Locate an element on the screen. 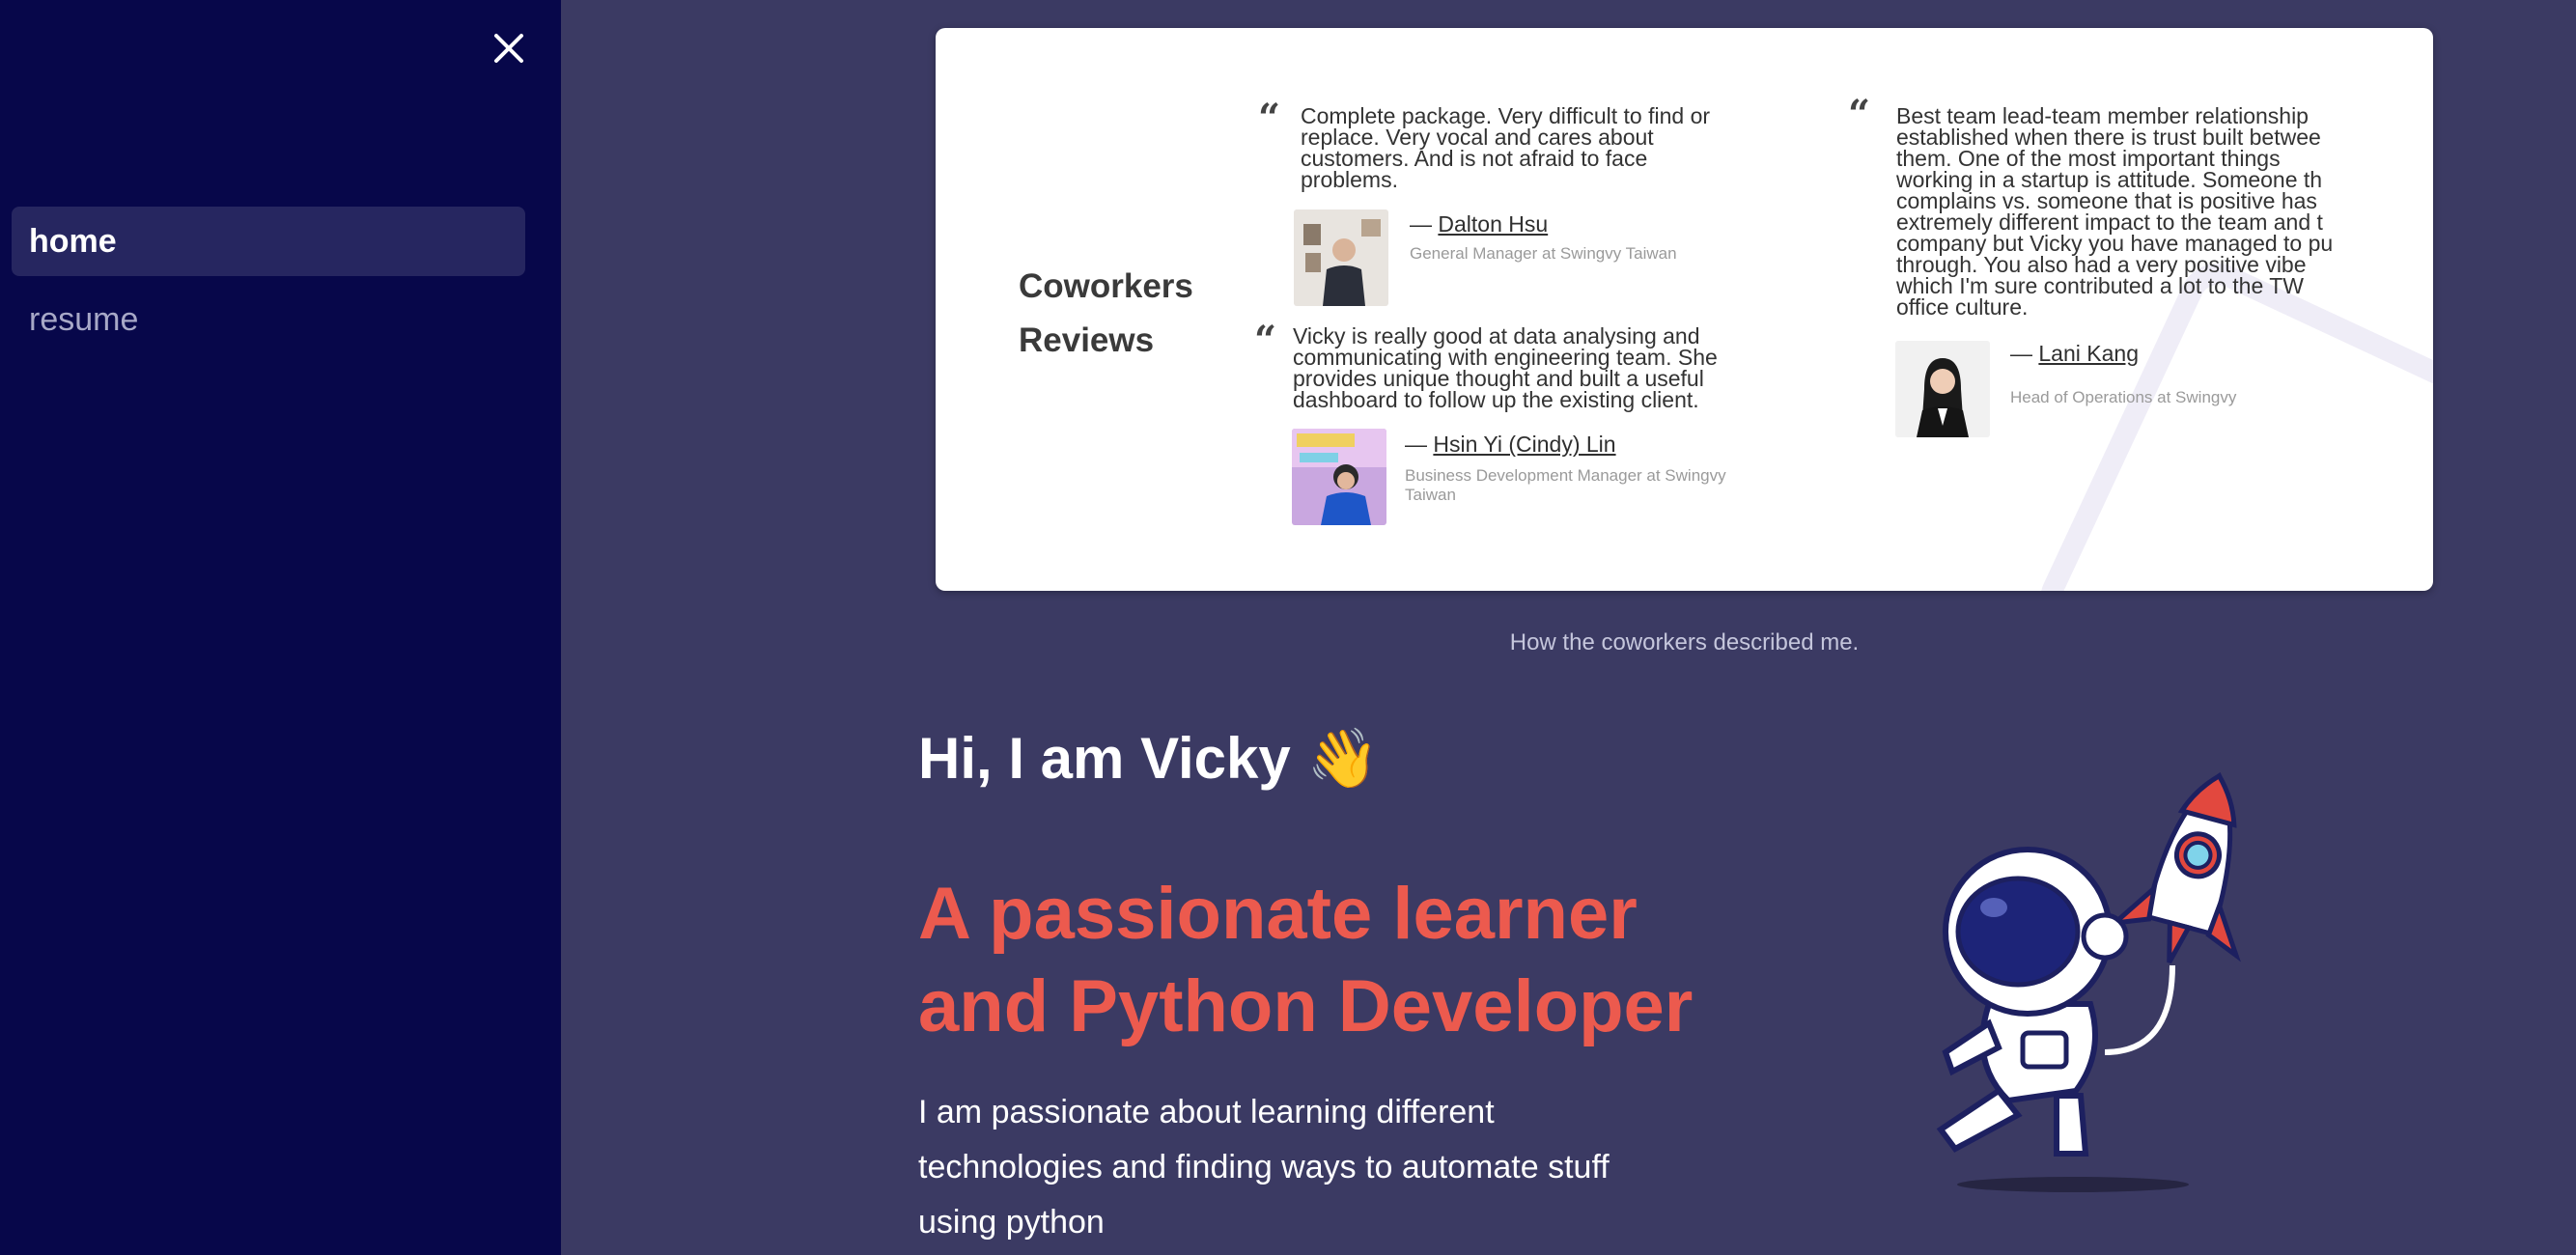  author-photo-lani is located at coordinates (1943, 389).